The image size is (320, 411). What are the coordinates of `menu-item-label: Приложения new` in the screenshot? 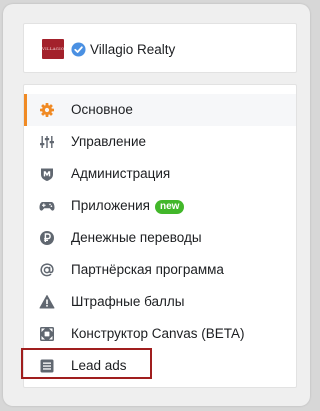 It's located at (128, 206).